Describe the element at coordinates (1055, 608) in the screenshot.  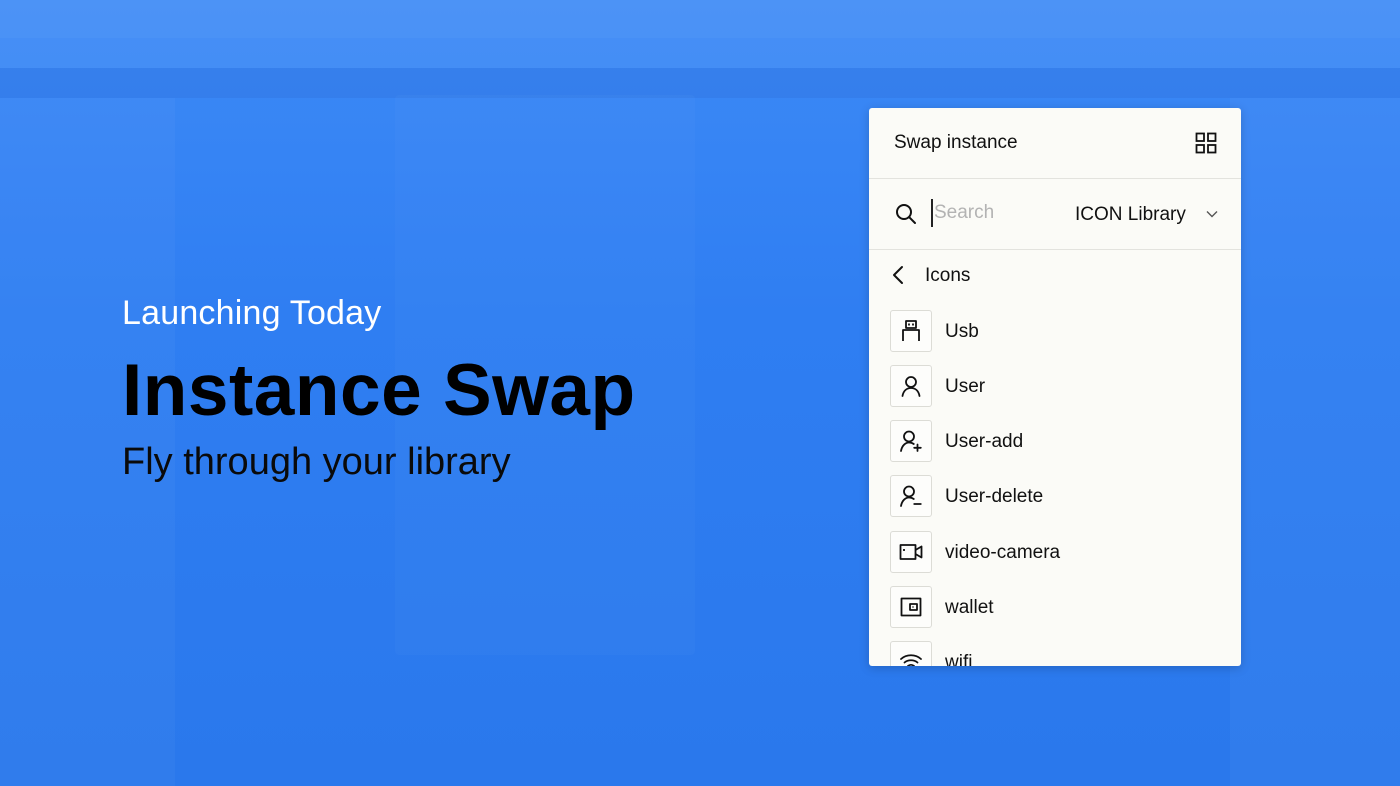
I see `list-item-wallet: wallet` at that location.